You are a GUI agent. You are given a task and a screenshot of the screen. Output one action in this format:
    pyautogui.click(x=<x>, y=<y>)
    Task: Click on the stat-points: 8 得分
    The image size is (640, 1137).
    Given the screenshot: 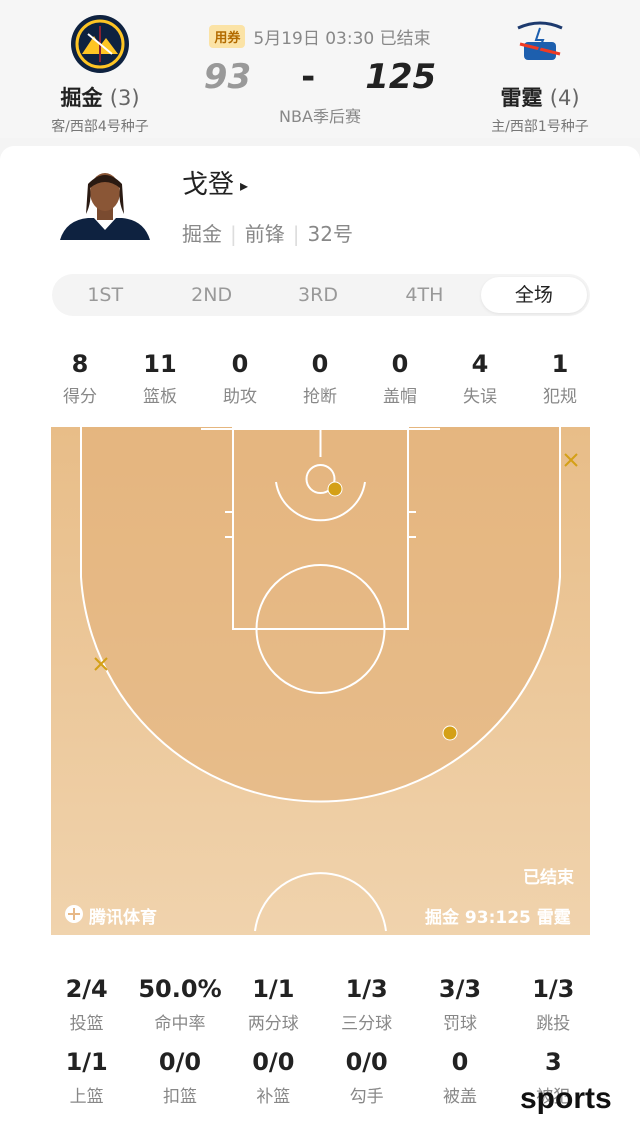 What is the action you would take?
    pyautogui.click(x=80, y=378)
    